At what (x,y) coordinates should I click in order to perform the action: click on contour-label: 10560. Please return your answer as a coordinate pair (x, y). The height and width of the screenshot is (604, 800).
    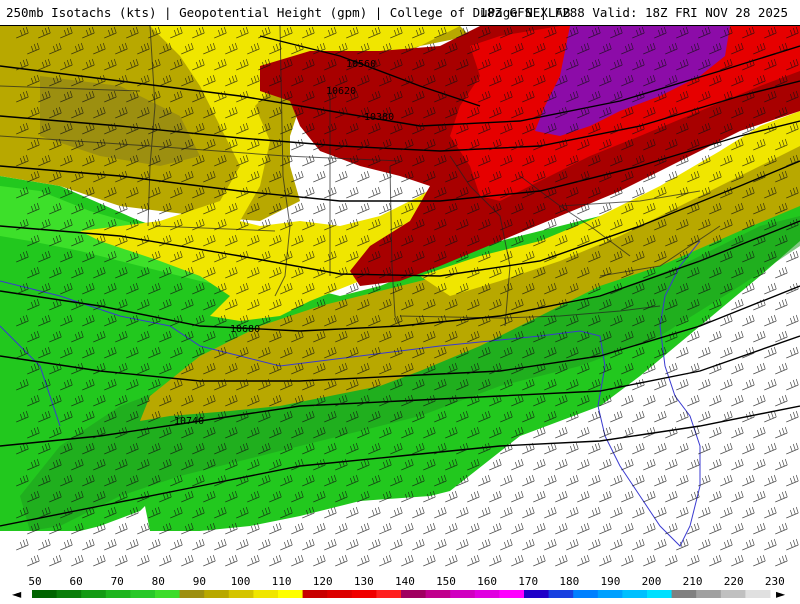
    Looking at the image, I should click on (361, 64).